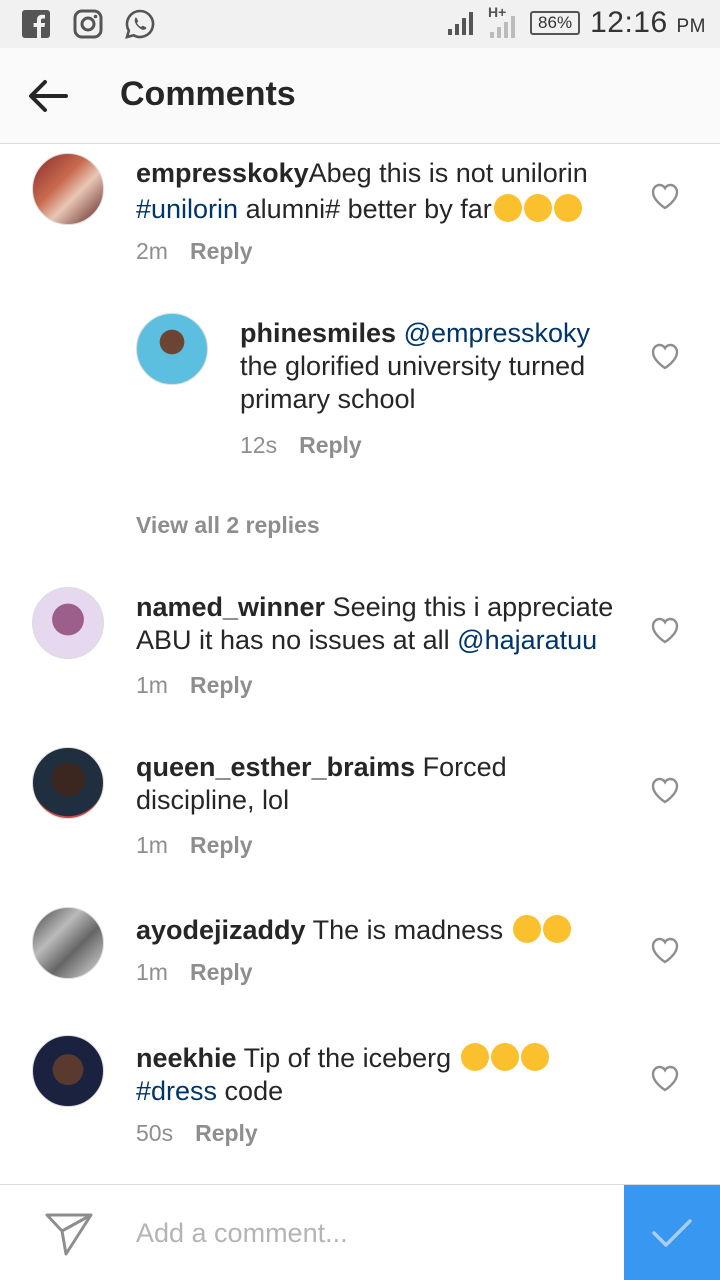  I want to click on clock: 12:16 PM, so click(648, 23).